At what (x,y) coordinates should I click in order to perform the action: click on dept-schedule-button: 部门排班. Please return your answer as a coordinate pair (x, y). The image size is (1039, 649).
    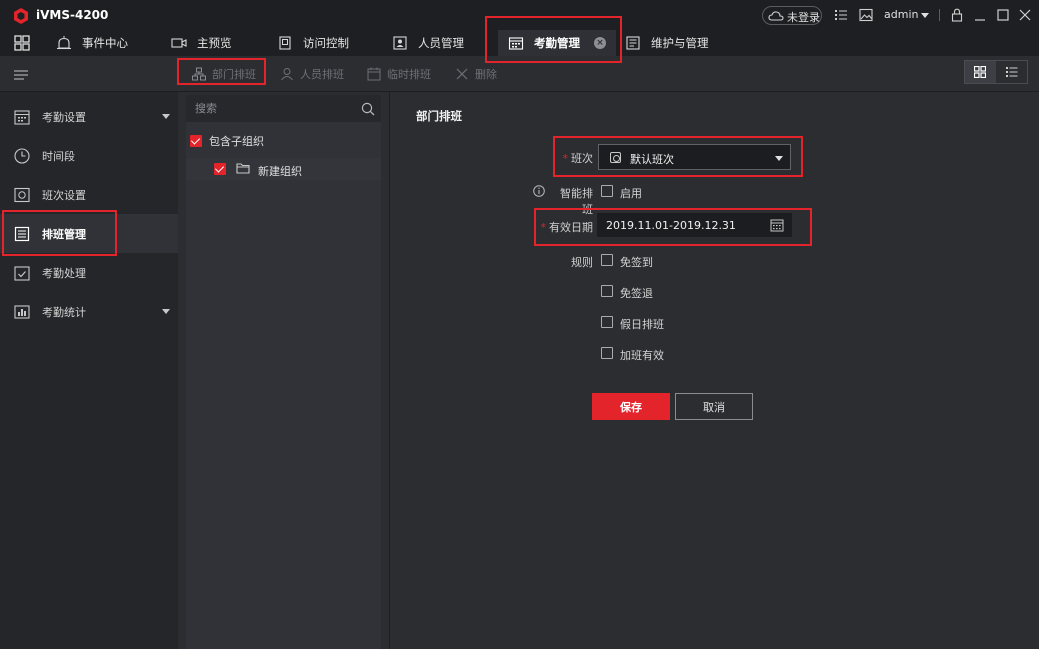
    Looking at the image, I should click on (224, 74).